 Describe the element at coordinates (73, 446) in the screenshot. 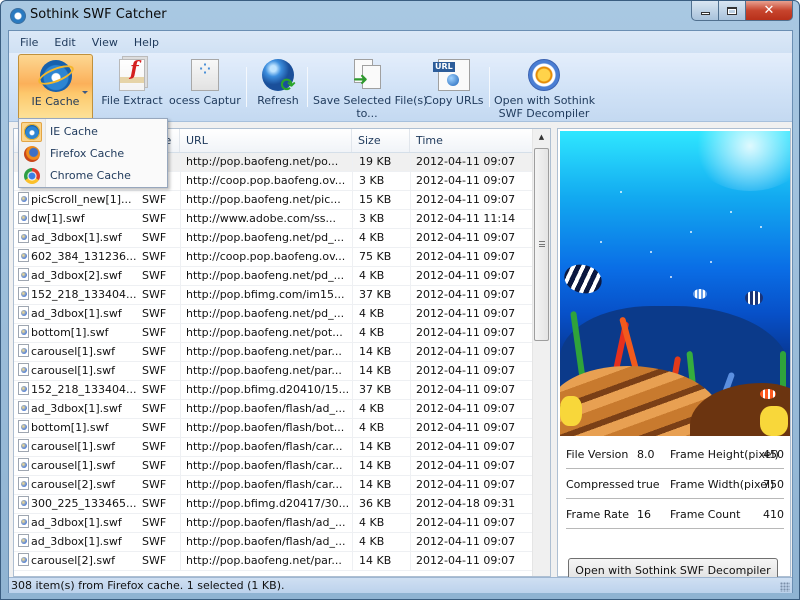

I see `cell-name-text: carousel[1].swf` at that location.